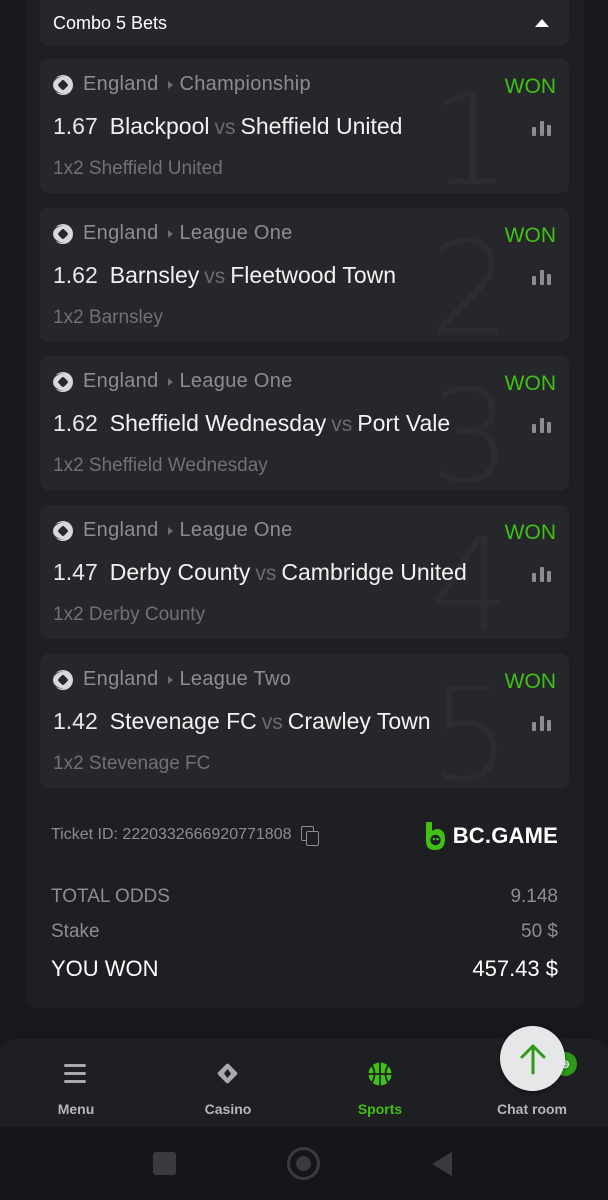 This screenshot has height=1200, width=608. Describe the element at coordinates (154, 275) in the screenshot. I see `home-team: Barnsley` at that location.